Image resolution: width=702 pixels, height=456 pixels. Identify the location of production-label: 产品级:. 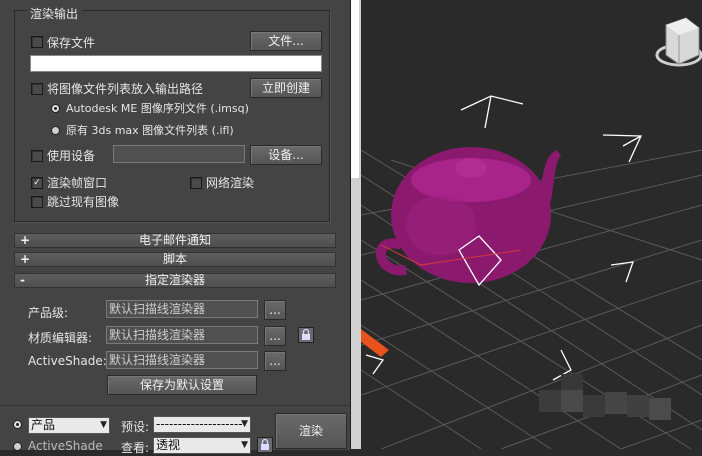
(48, 313).